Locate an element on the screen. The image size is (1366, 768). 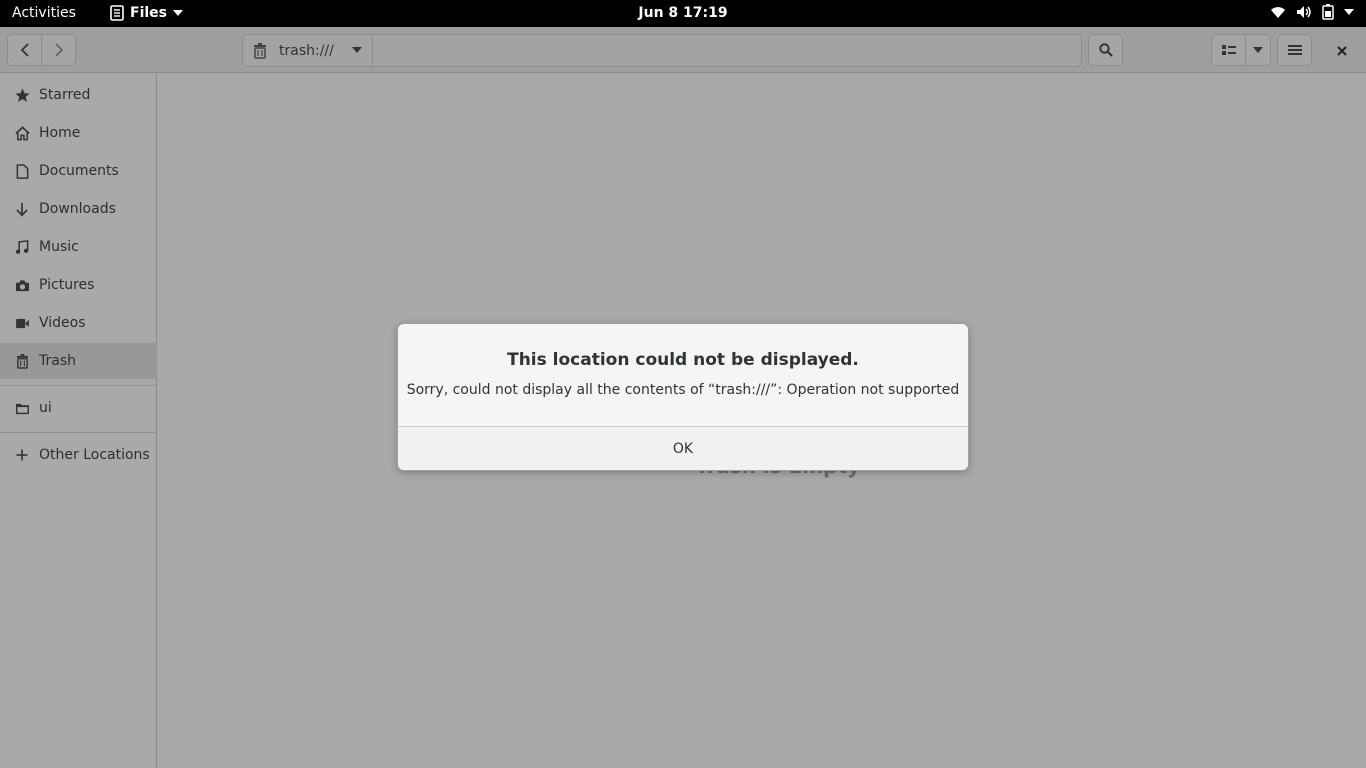
dialog-title: This location could not be displayed. is located at coordinates (683, 360).